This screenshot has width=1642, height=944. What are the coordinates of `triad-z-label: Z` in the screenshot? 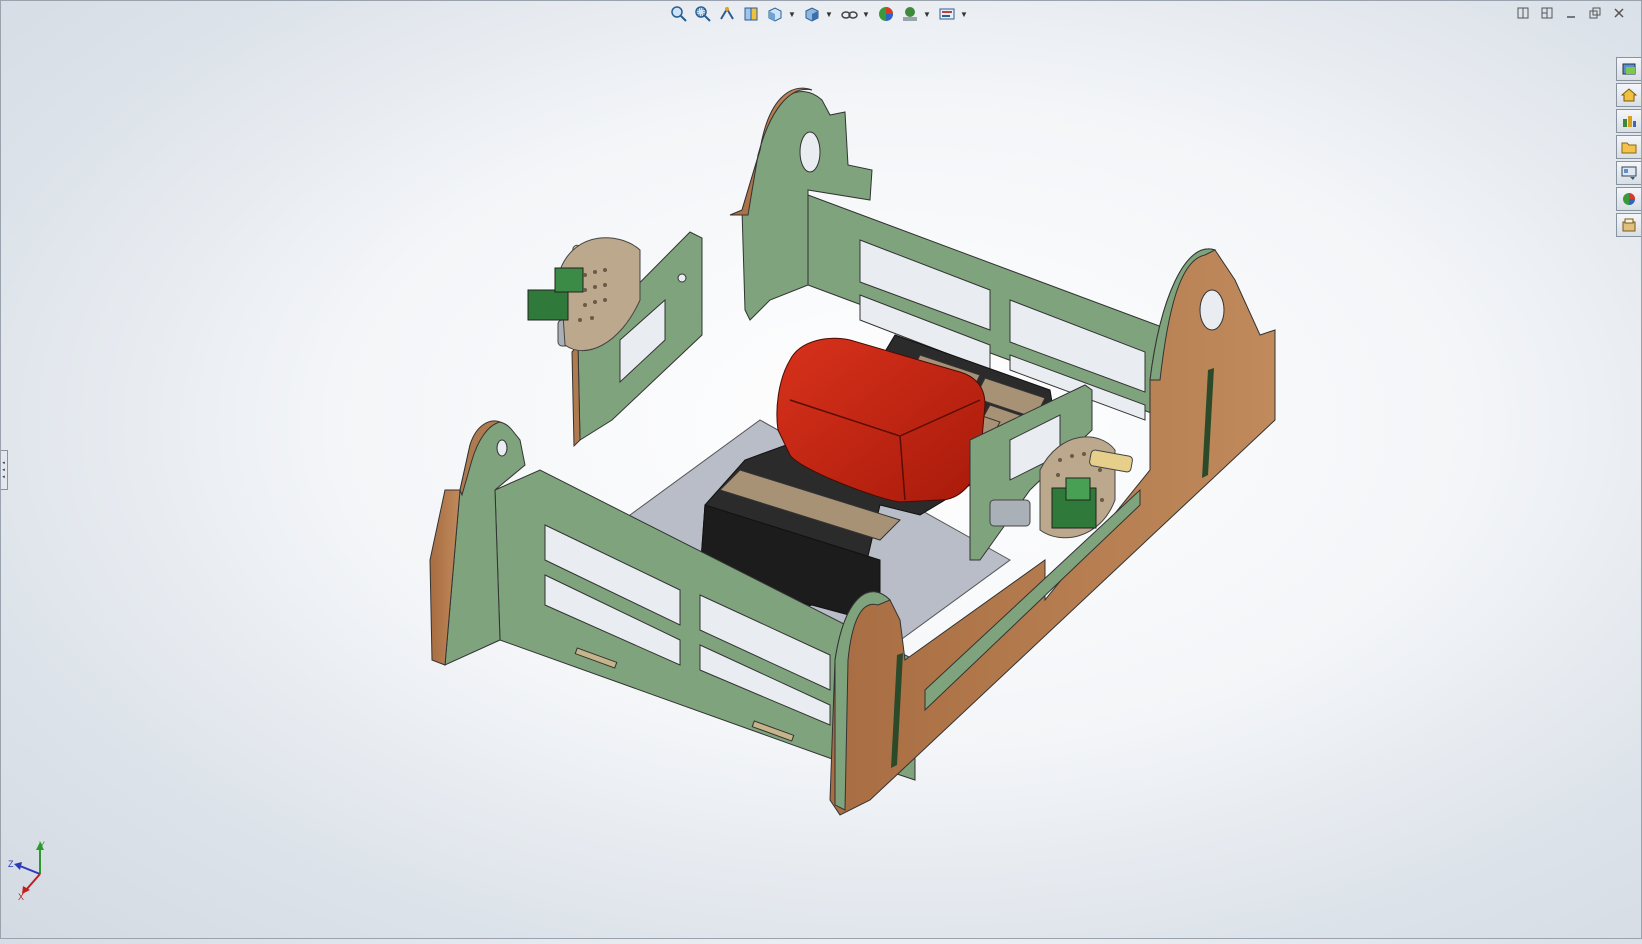 It's located at (11, 864).